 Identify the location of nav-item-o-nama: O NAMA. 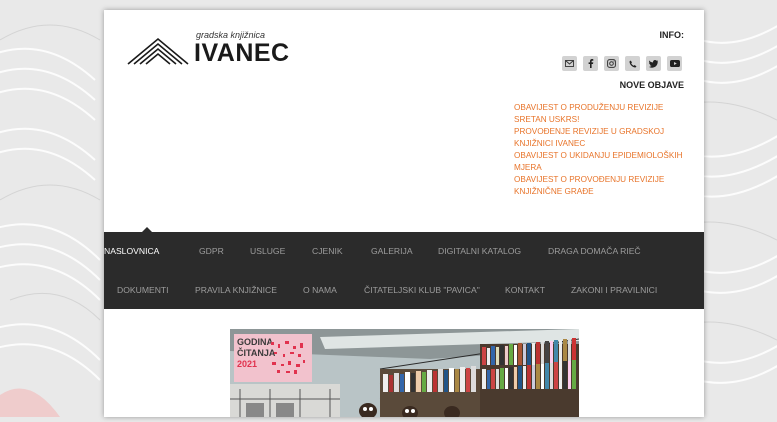
(320, 290).